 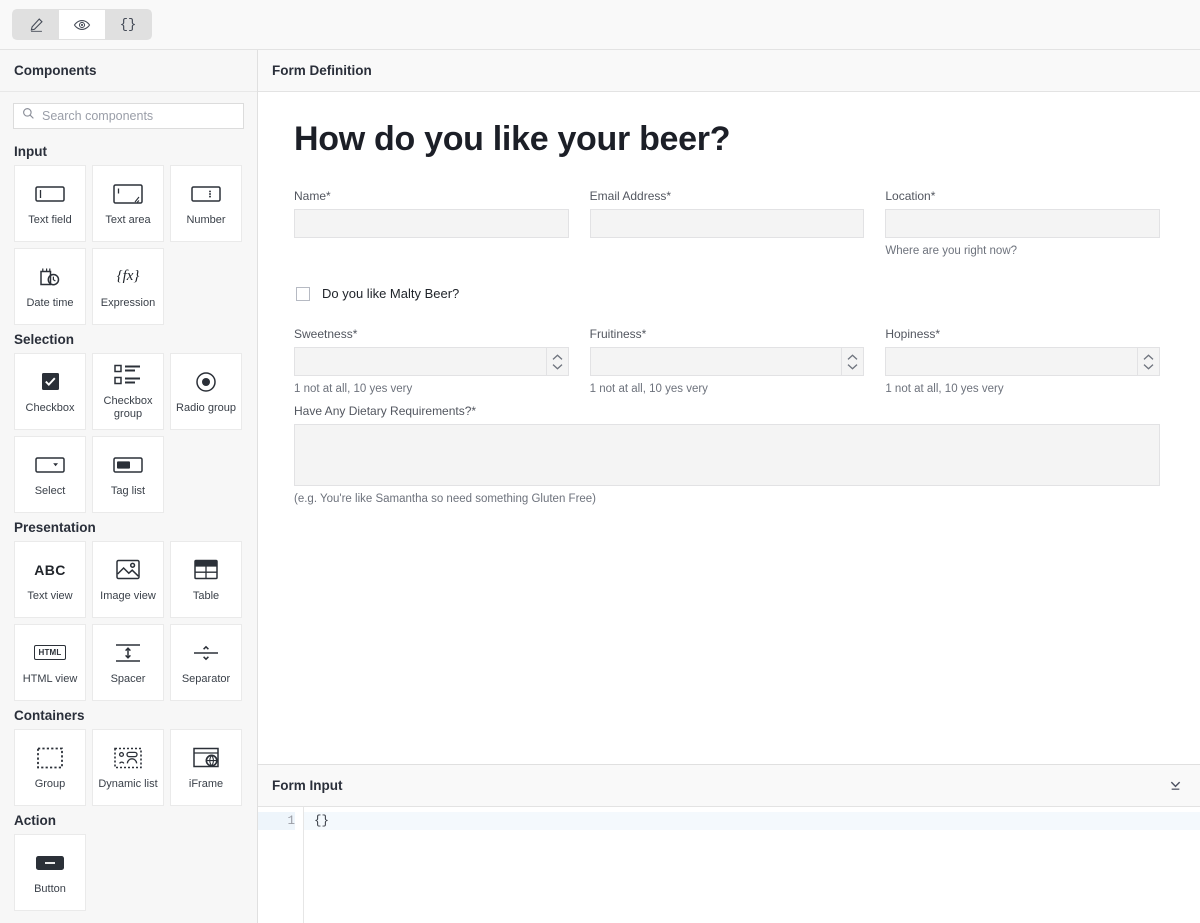 I want to click on button-icon, so click(x=50, y=863).